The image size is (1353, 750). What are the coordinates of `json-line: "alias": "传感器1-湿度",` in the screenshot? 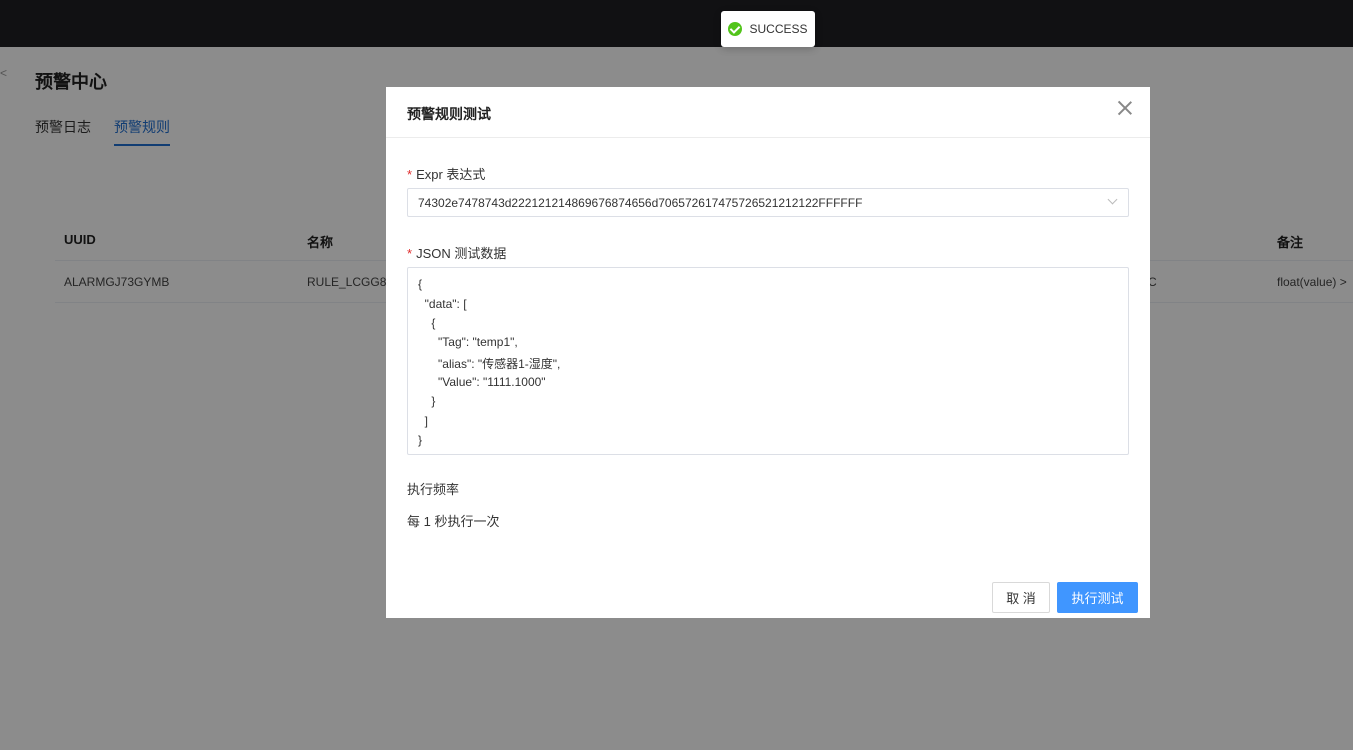 It's located at (489, 364).